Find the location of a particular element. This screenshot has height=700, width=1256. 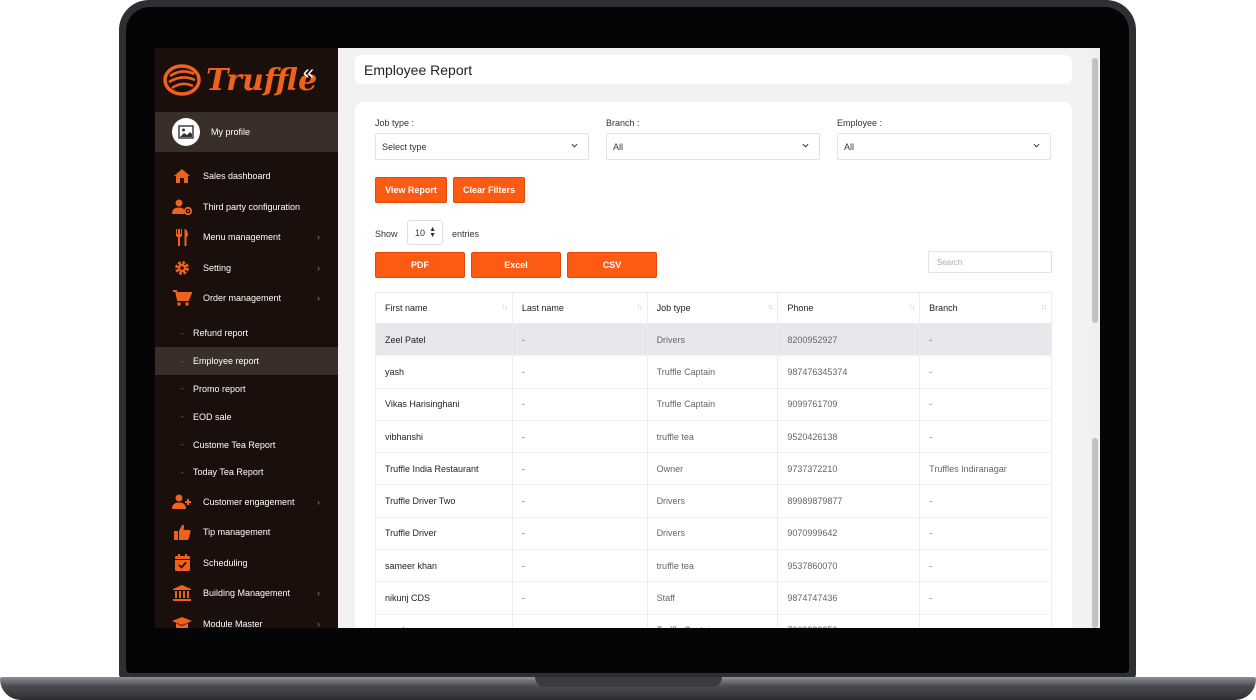

thumbs-up-icon is located at coordinates (182, 532).